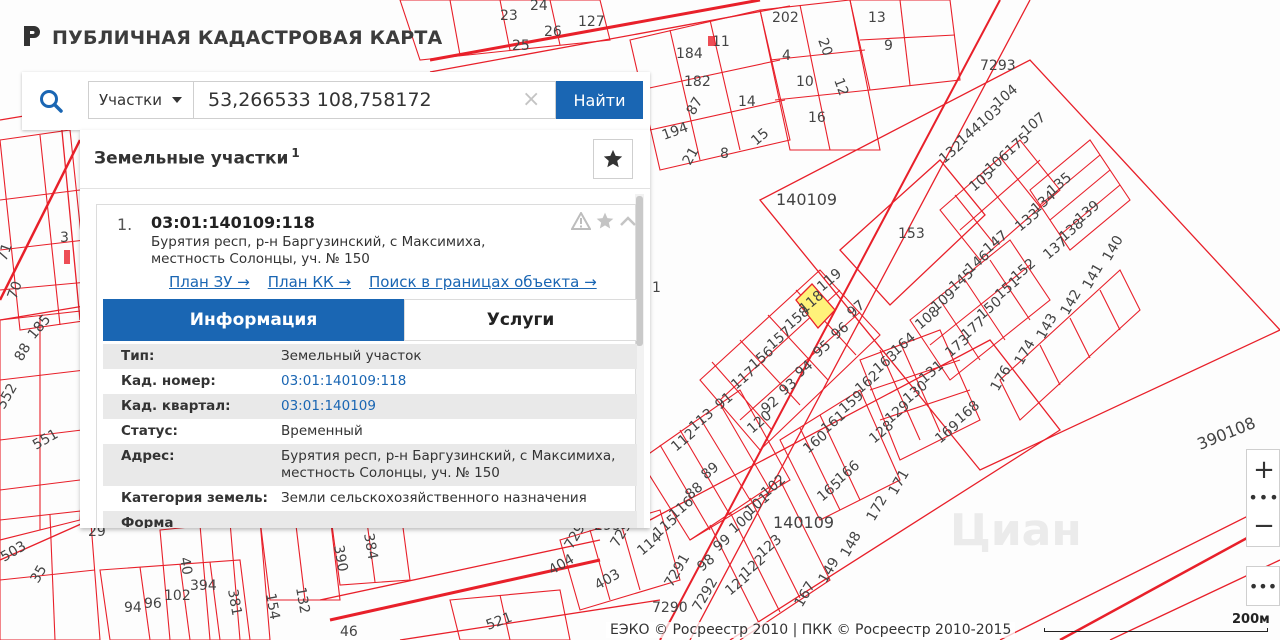 The width and height of the screenshot is (1280, 640). I want to click on row-value: Земли сельскохозяйственного назначения, so click(434, 498).